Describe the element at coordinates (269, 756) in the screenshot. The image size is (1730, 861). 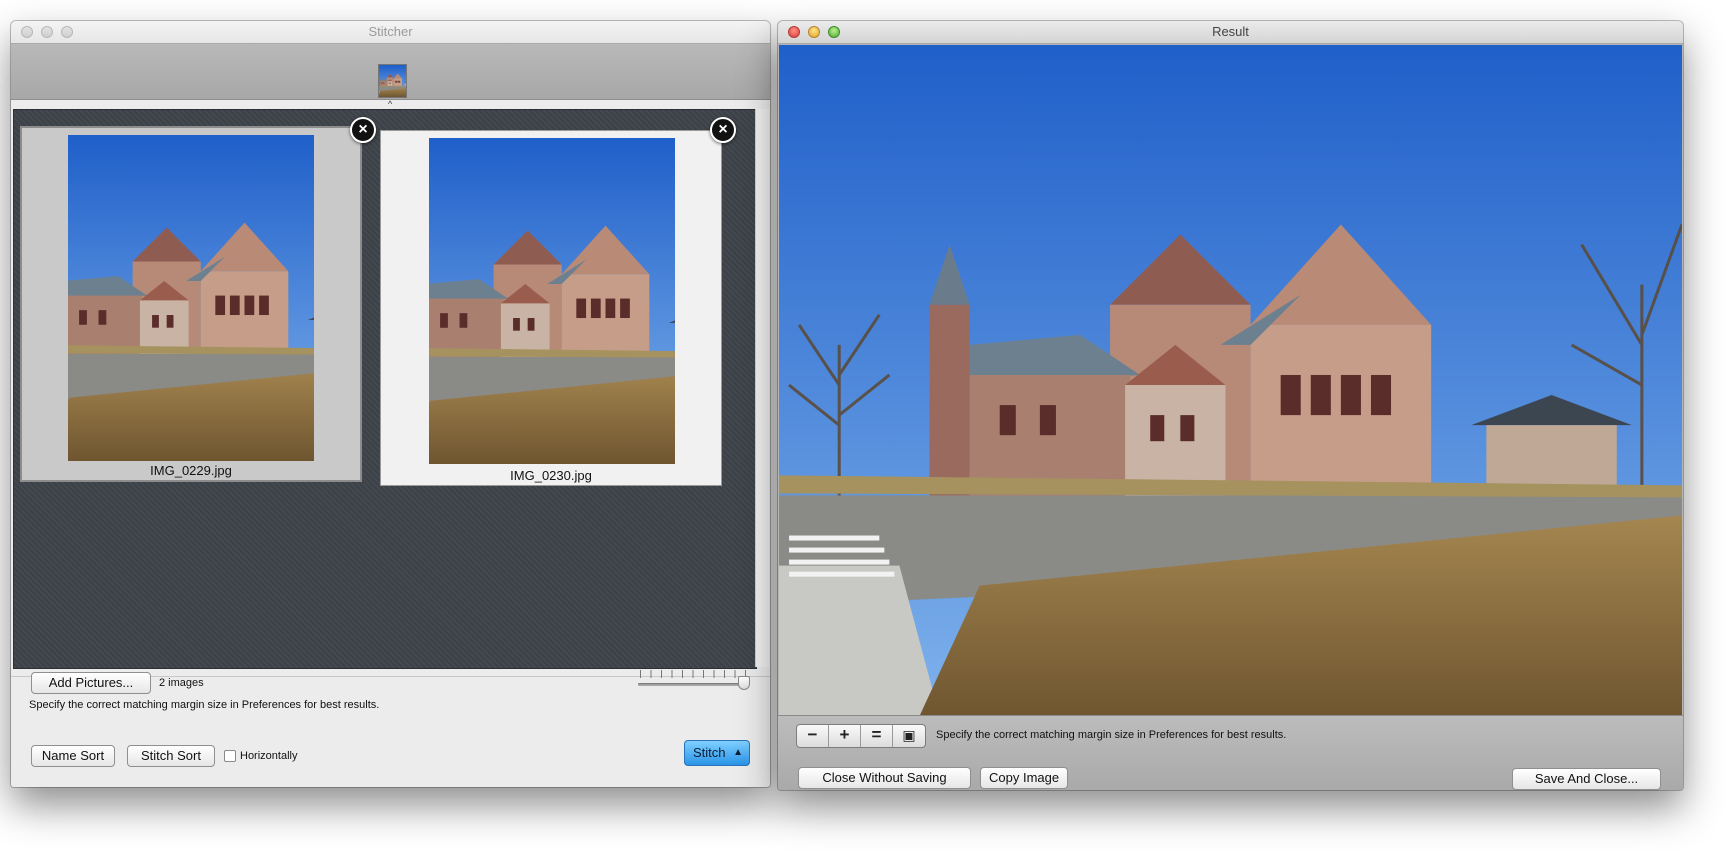
I see `horizontally-label: Horizontally` at that location.